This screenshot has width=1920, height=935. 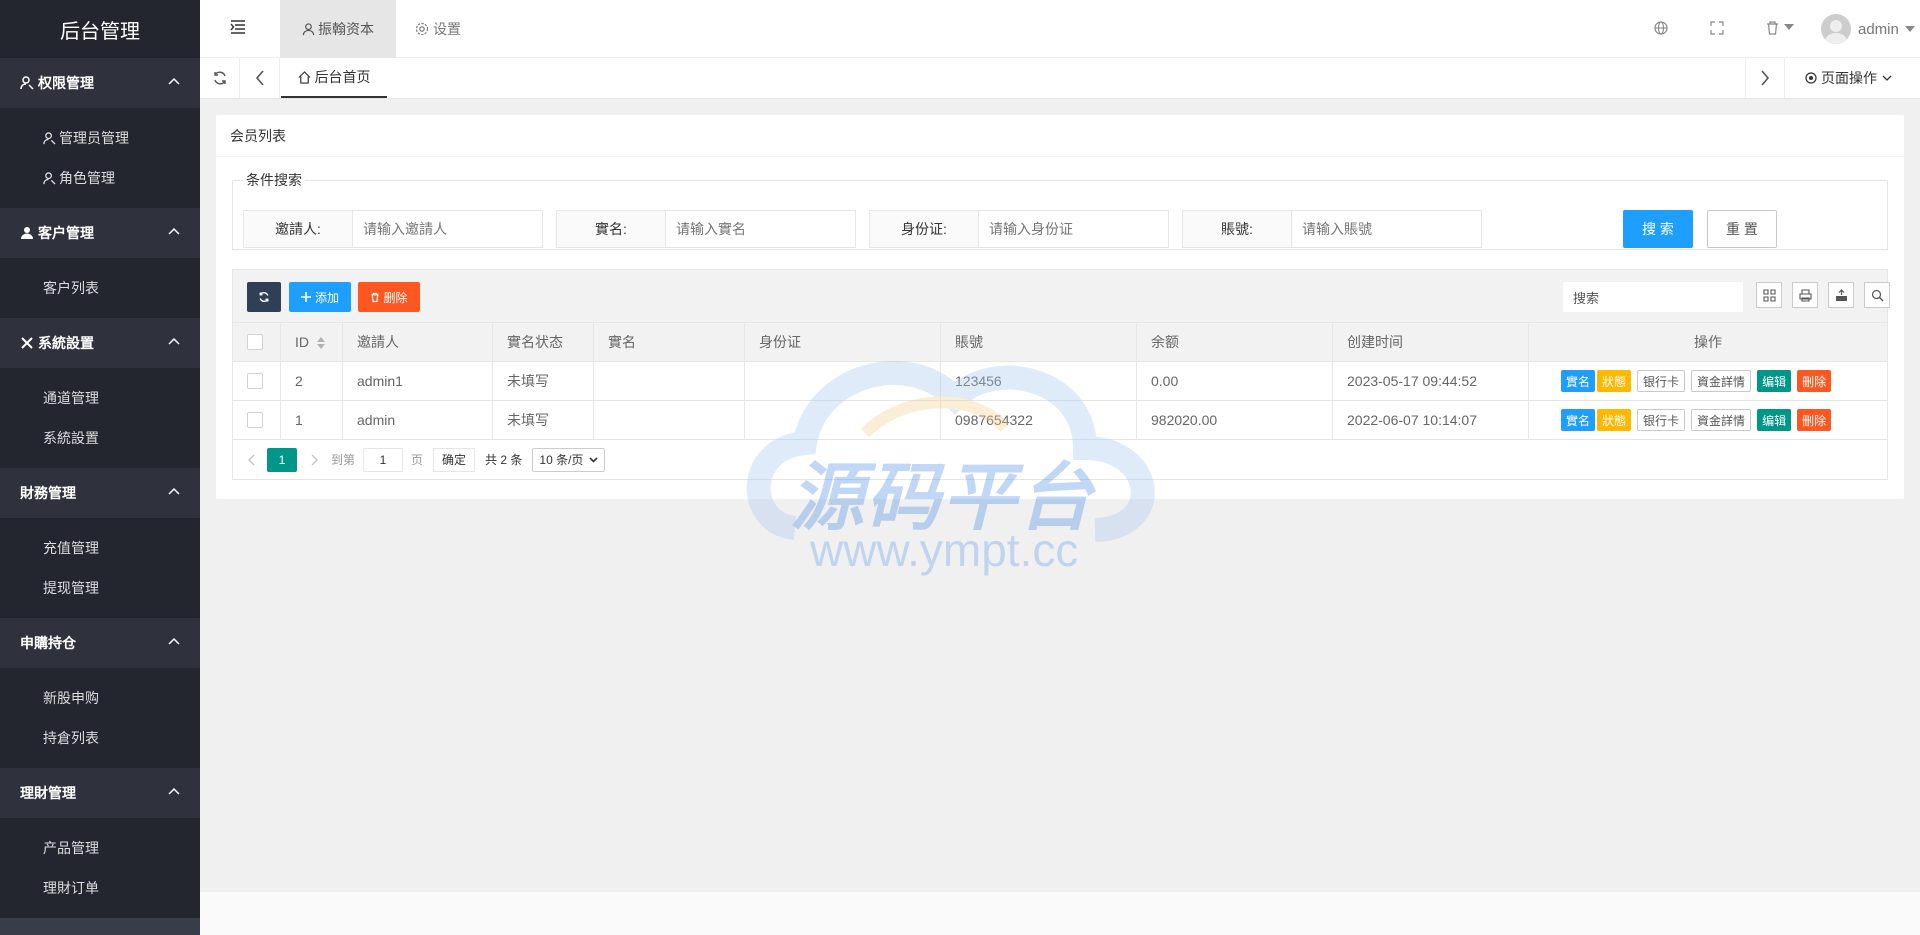 I want to click on nav-item-admin-manage: 管理员管理, so click(x=100, y=138).